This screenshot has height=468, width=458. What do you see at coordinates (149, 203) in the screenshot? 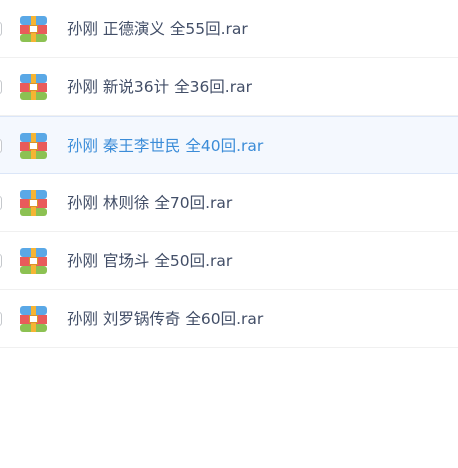
I see `file-name: 孙刚 林则徐 全70回.rar` at bounding box center [149, 203].